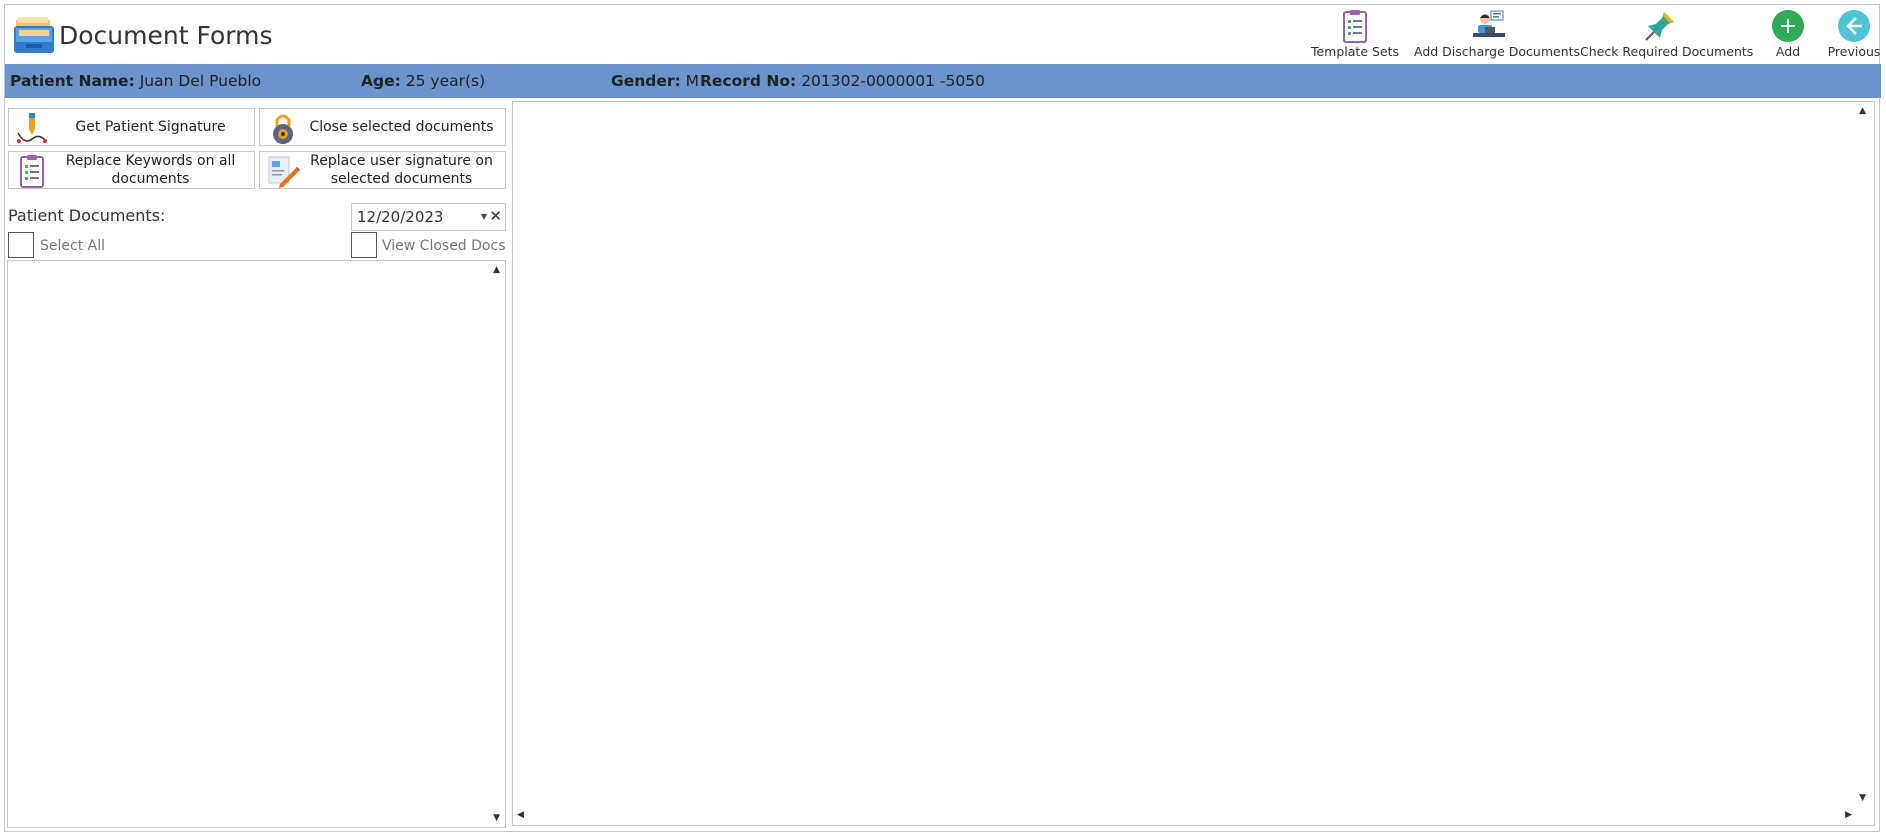 Image resolution: width=1886 pixels, height=836 pixels. I want to click on get-patient-signature-label: Get Patient Signature, so click(150, 127).